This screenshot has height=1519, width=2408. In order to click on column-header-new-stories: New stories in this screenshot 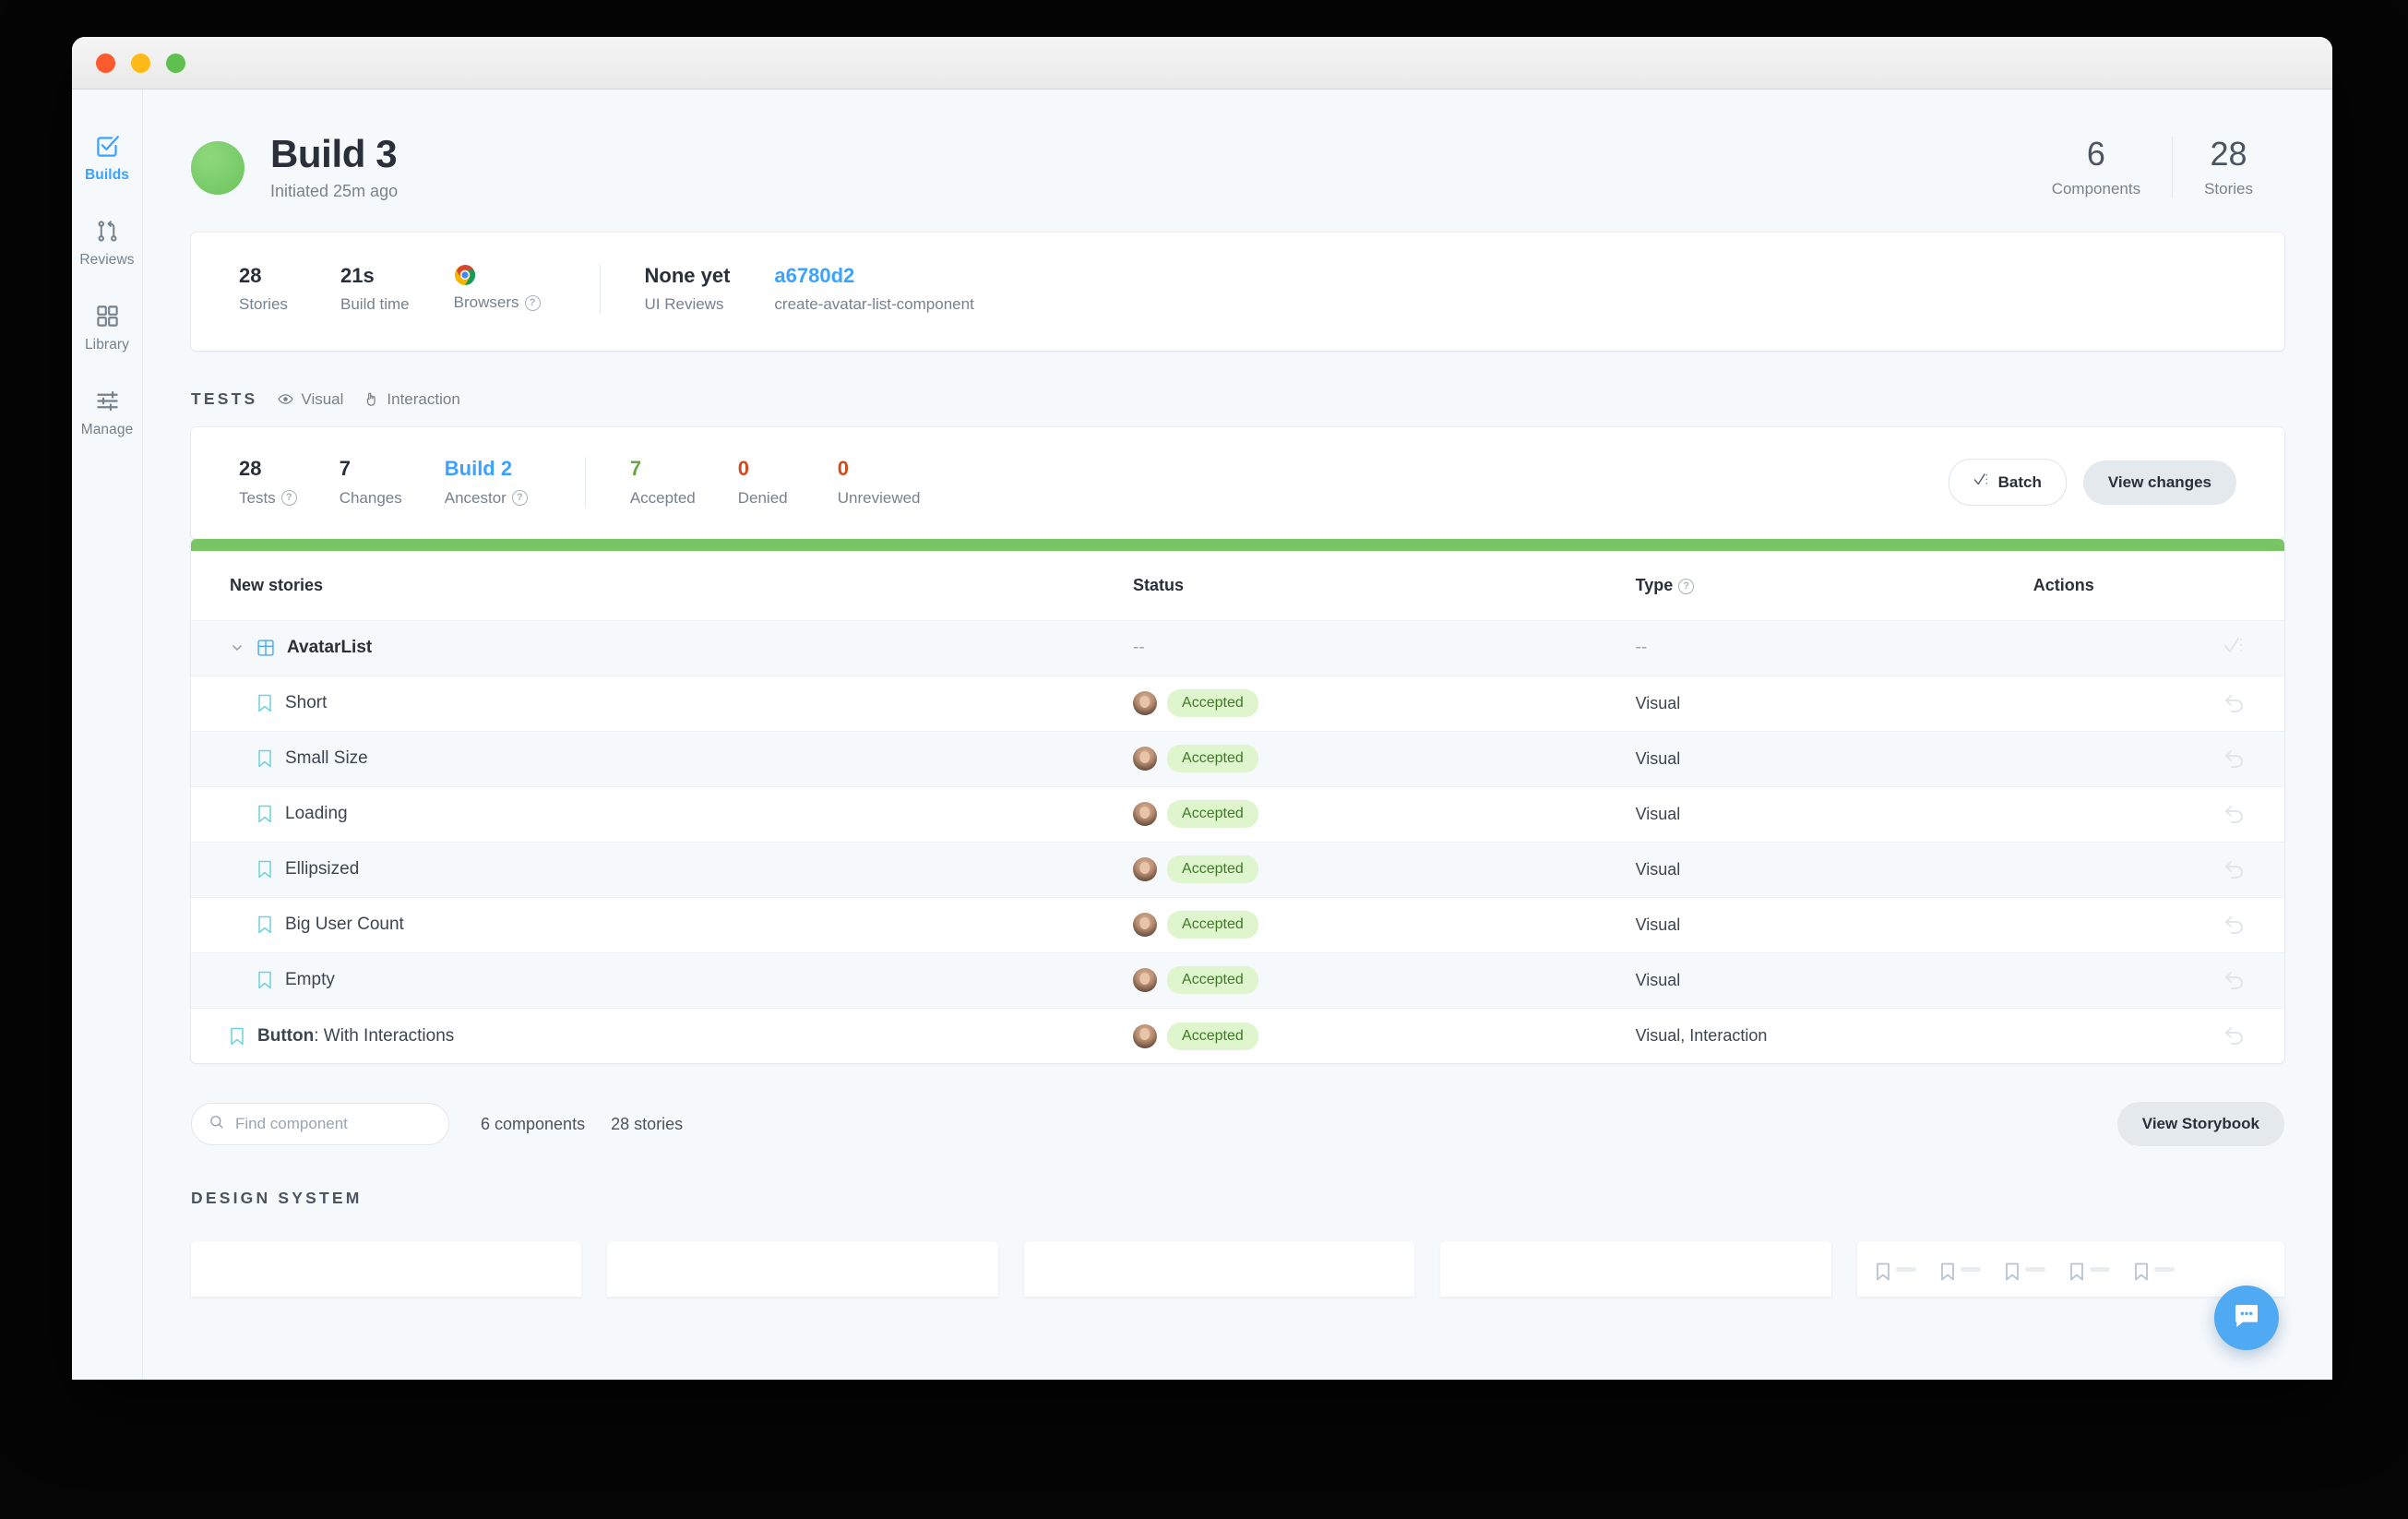, I will do `click(662, 585)`.